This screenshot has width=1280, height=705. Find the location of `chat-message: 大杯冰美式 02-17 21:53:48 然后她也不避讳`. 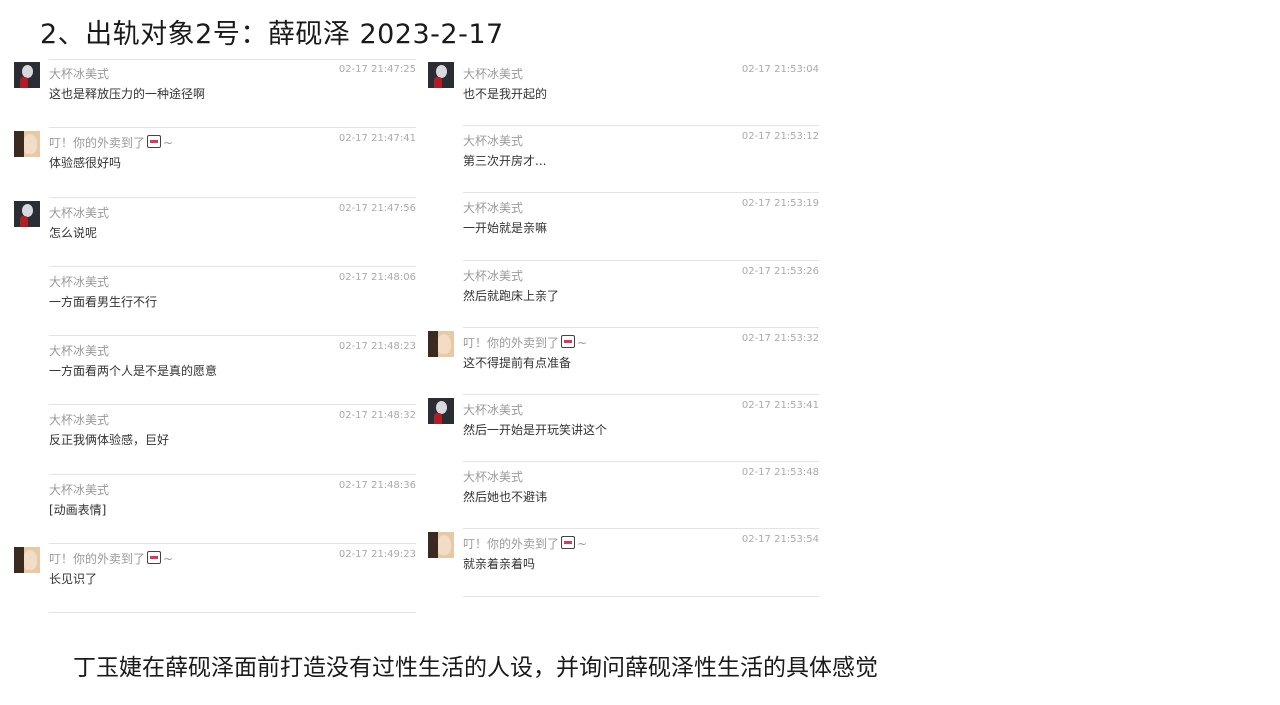

chat-message: 大杯冰美式 02-17 21:53:48 然后她也不避讳 is located at coordinates (623, 496).